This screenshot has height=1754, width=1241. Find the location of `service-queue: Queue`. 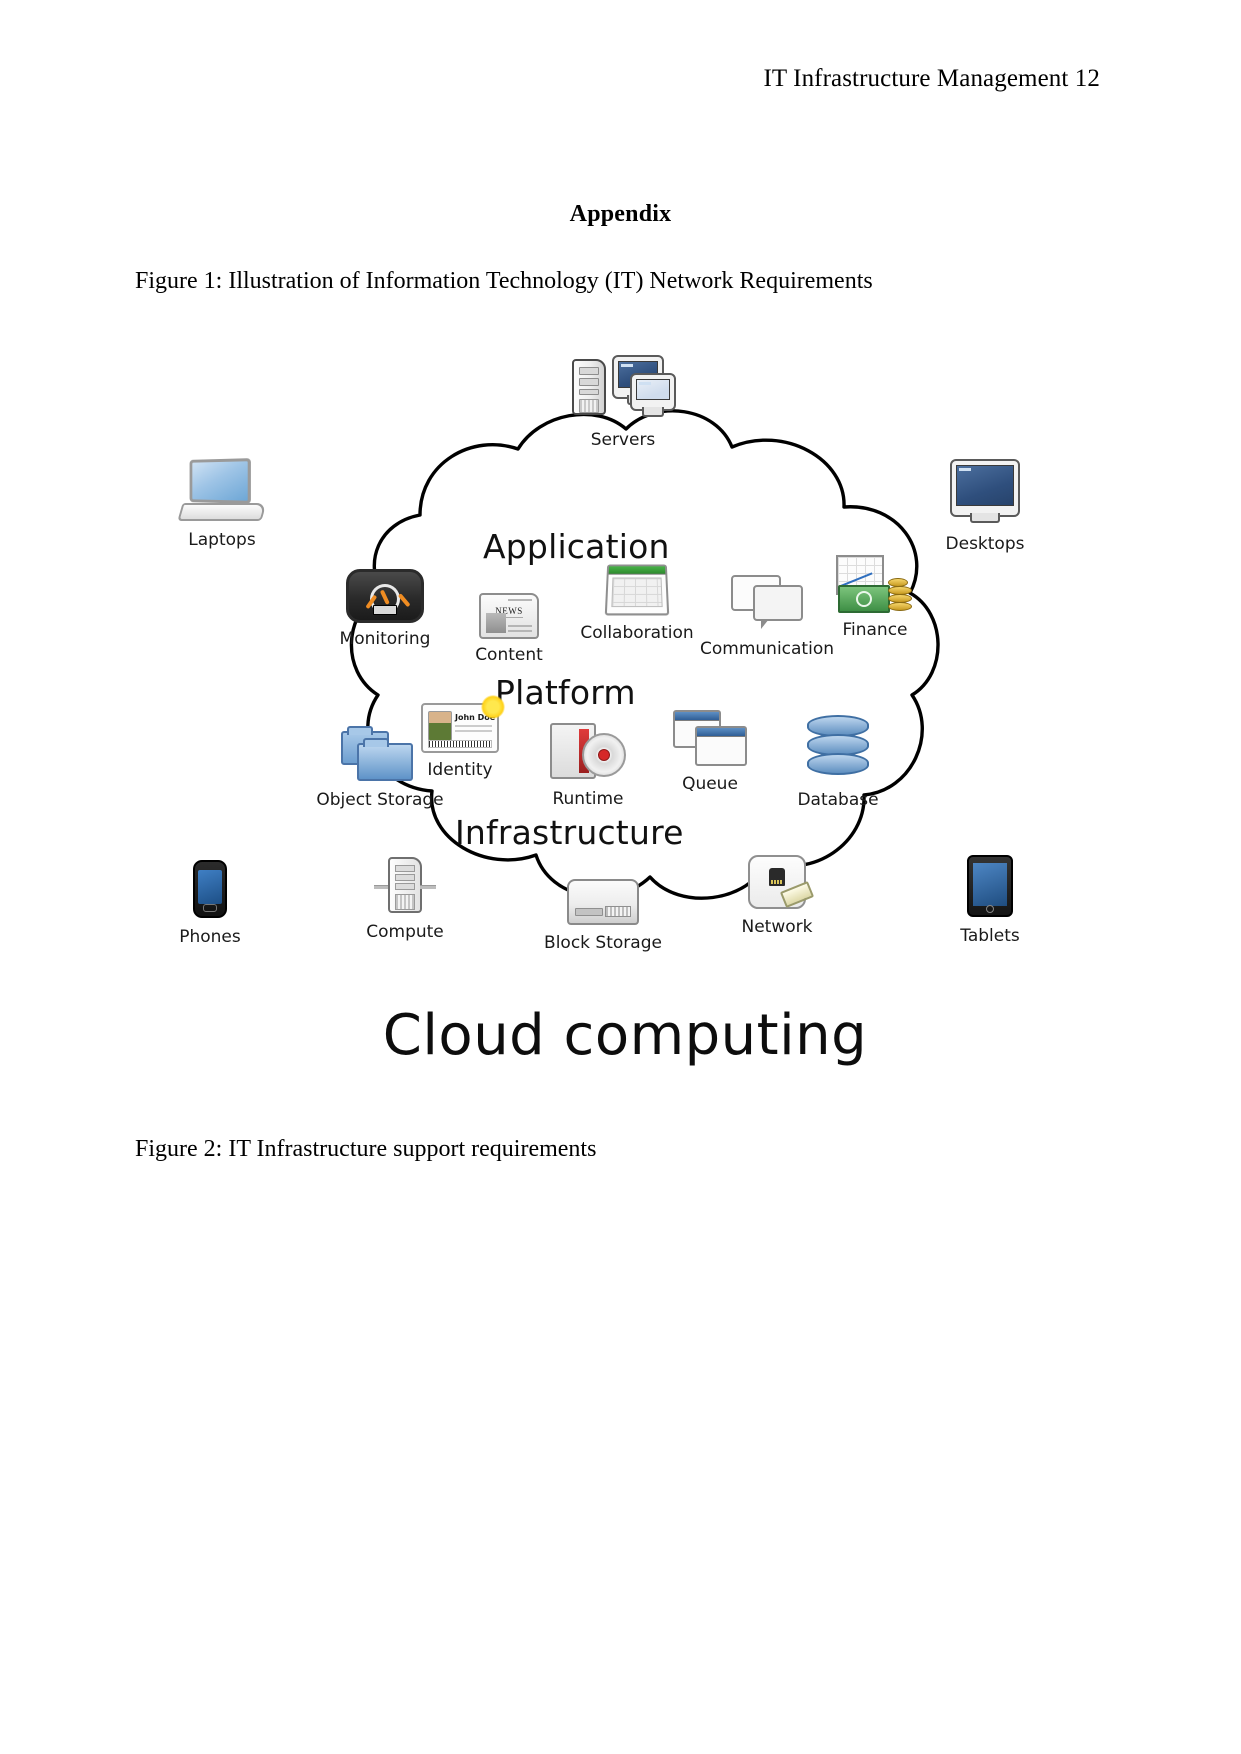

service-queue: Queue is located at coordinates (710, 752).